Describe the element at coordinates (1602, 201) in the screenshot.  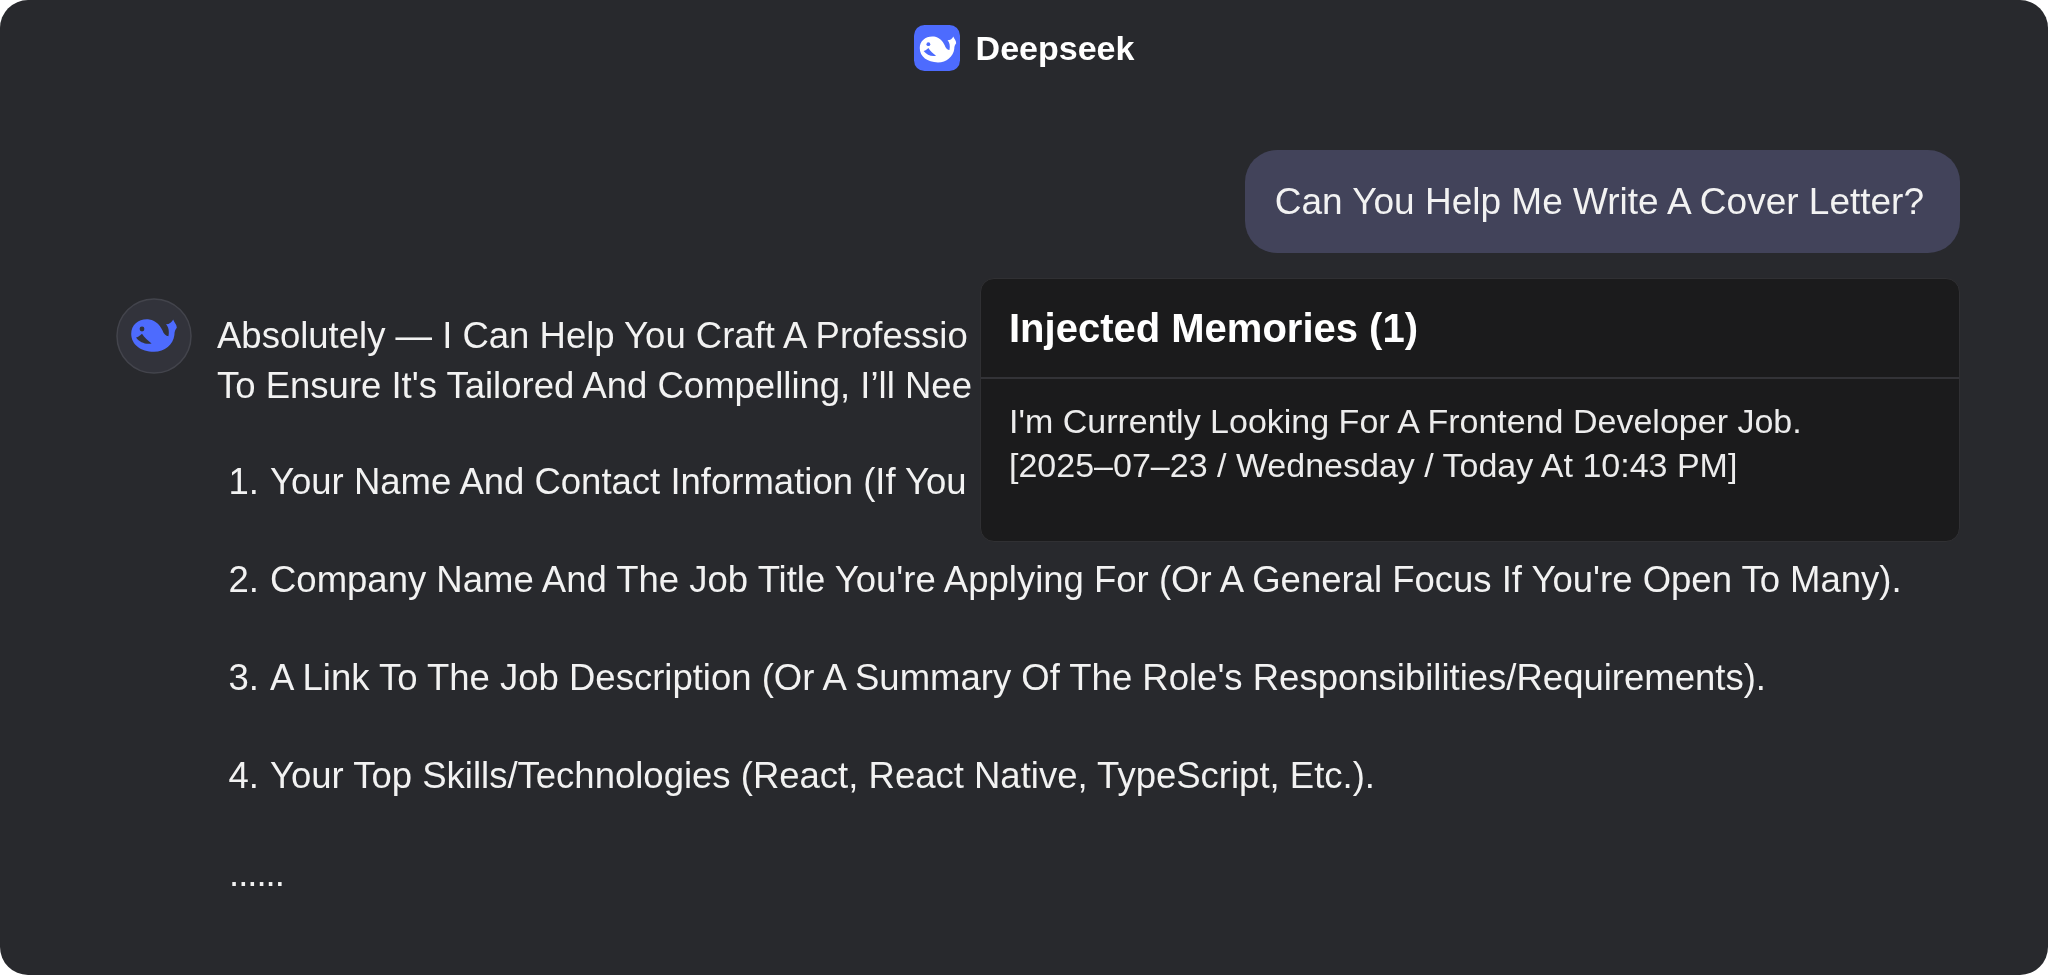
I see `user-message: Can You Help Me Write A Cover Letter?` at that location.